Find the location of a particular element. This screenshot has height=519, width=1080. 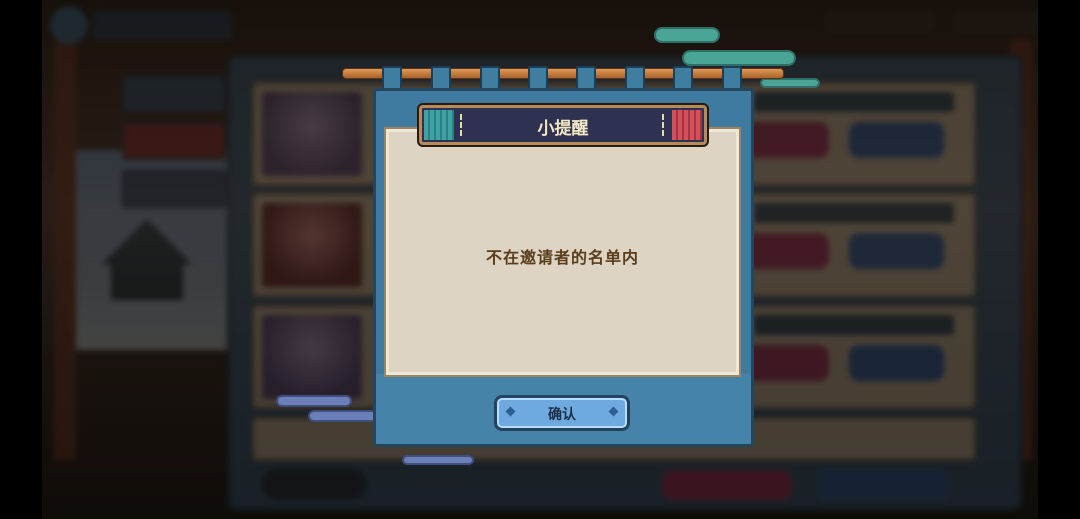

dialog-title-plaque: 小提醒 is located at coordinates (563, 125).